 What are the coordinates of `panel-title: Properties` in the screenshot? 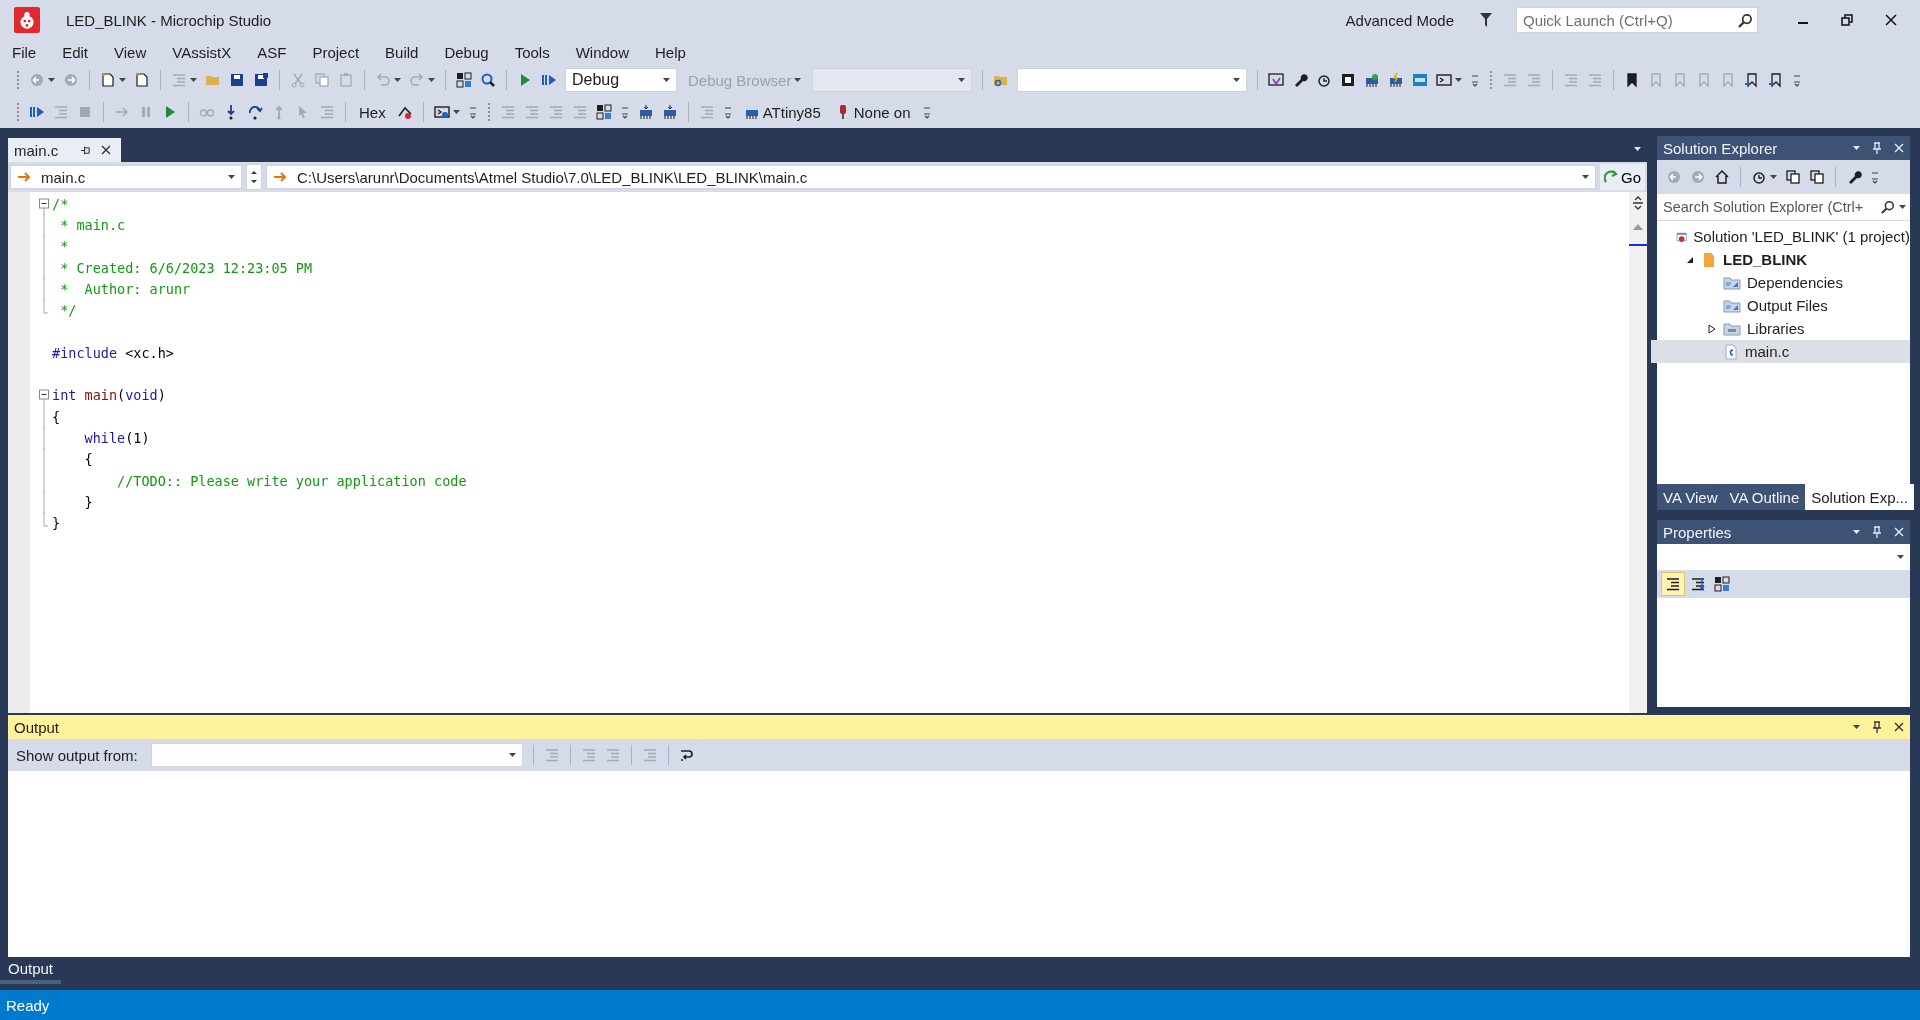 It's located at (1697, 532).